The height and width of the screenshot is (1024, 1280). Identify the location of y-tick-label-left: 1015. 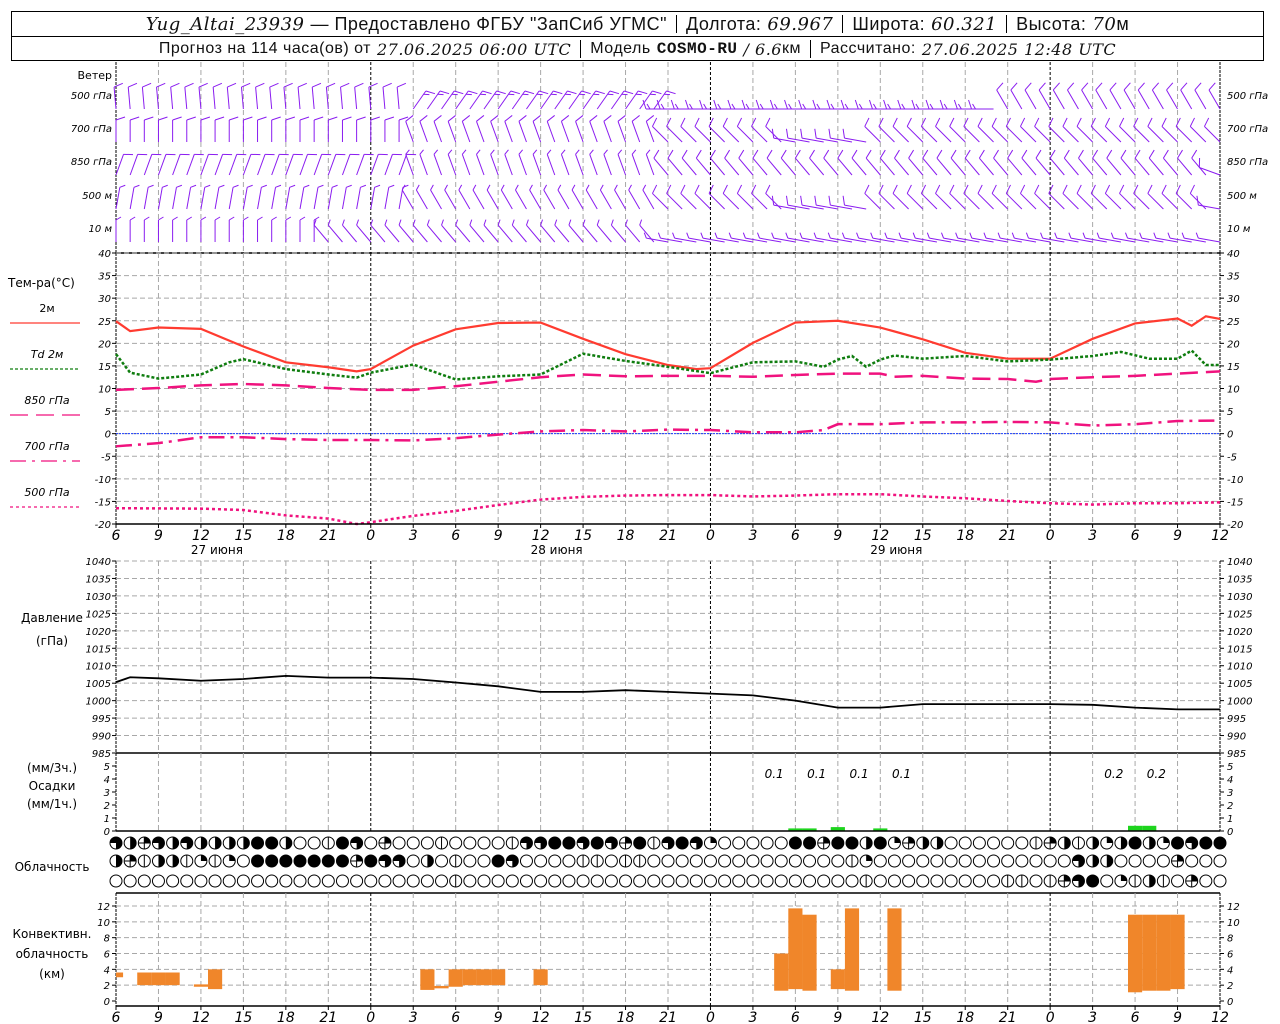
(98, 649).